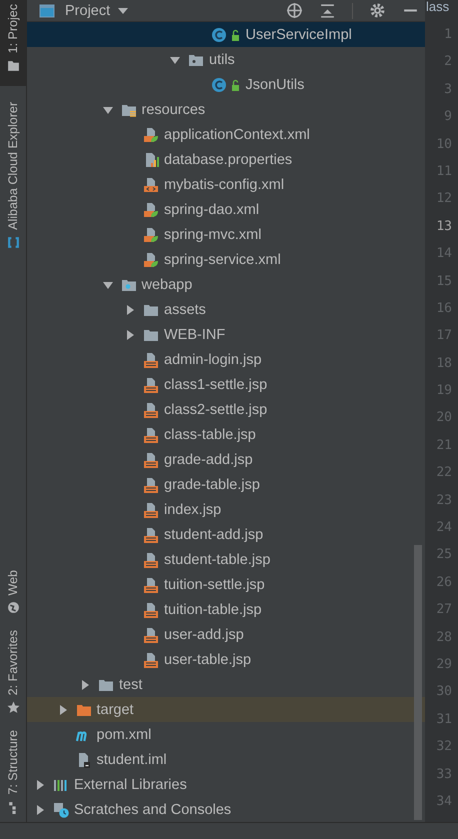 The image size is (458, 839). I want to click on tree-item: spring-dao.xml, so click(226, 209).